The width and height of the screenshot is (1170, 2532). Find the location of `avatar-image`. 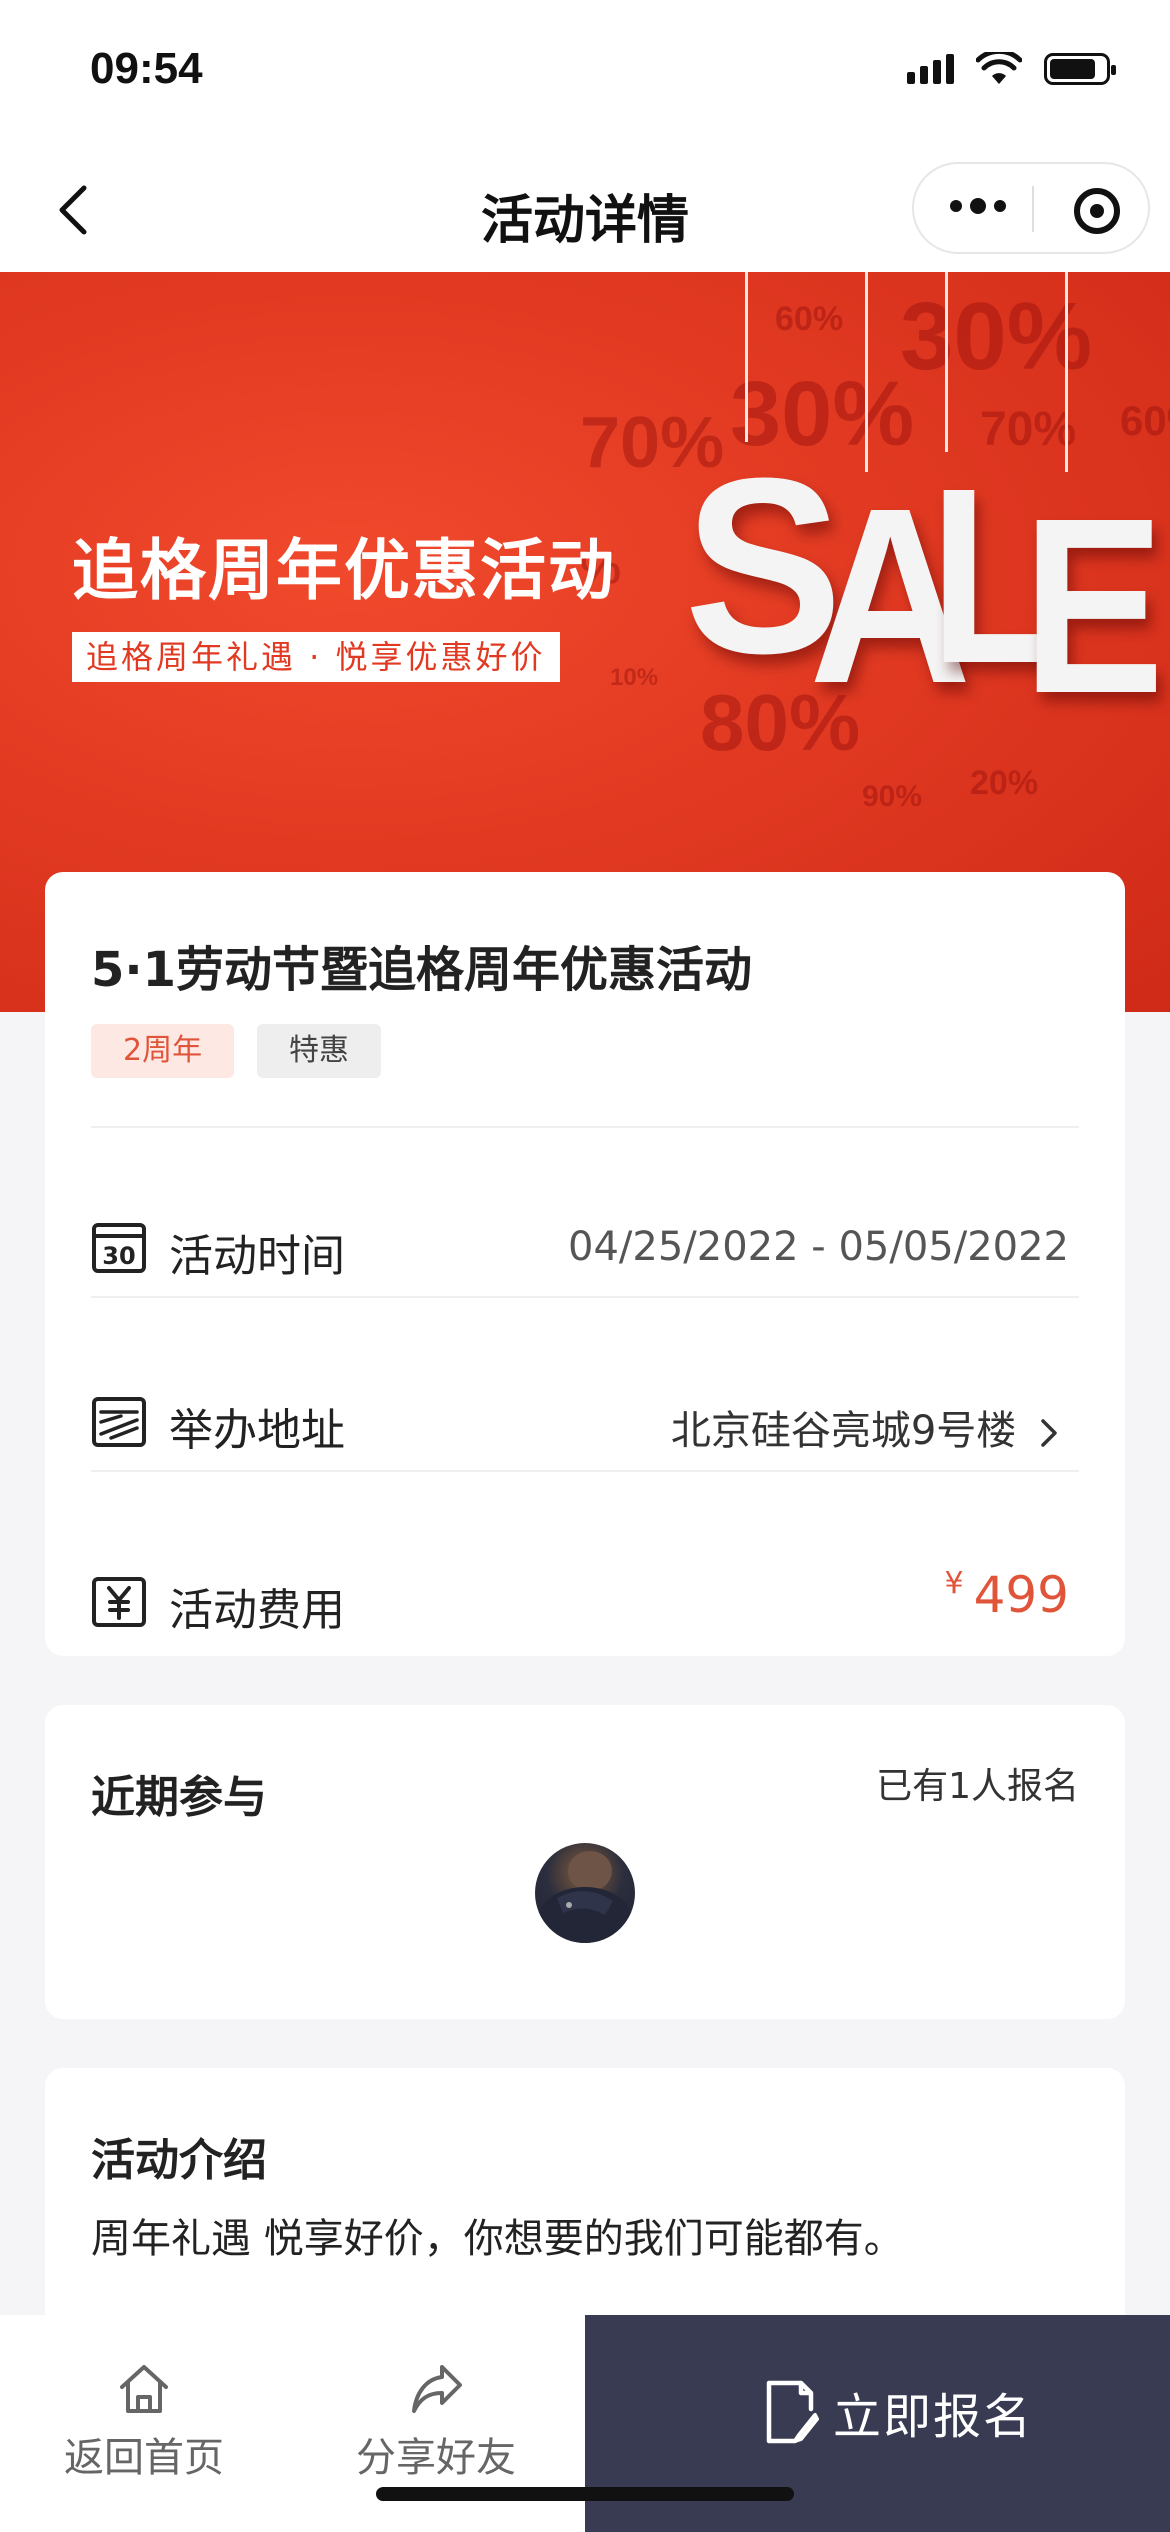

avatar-image is located at coordinates (585, 1897).